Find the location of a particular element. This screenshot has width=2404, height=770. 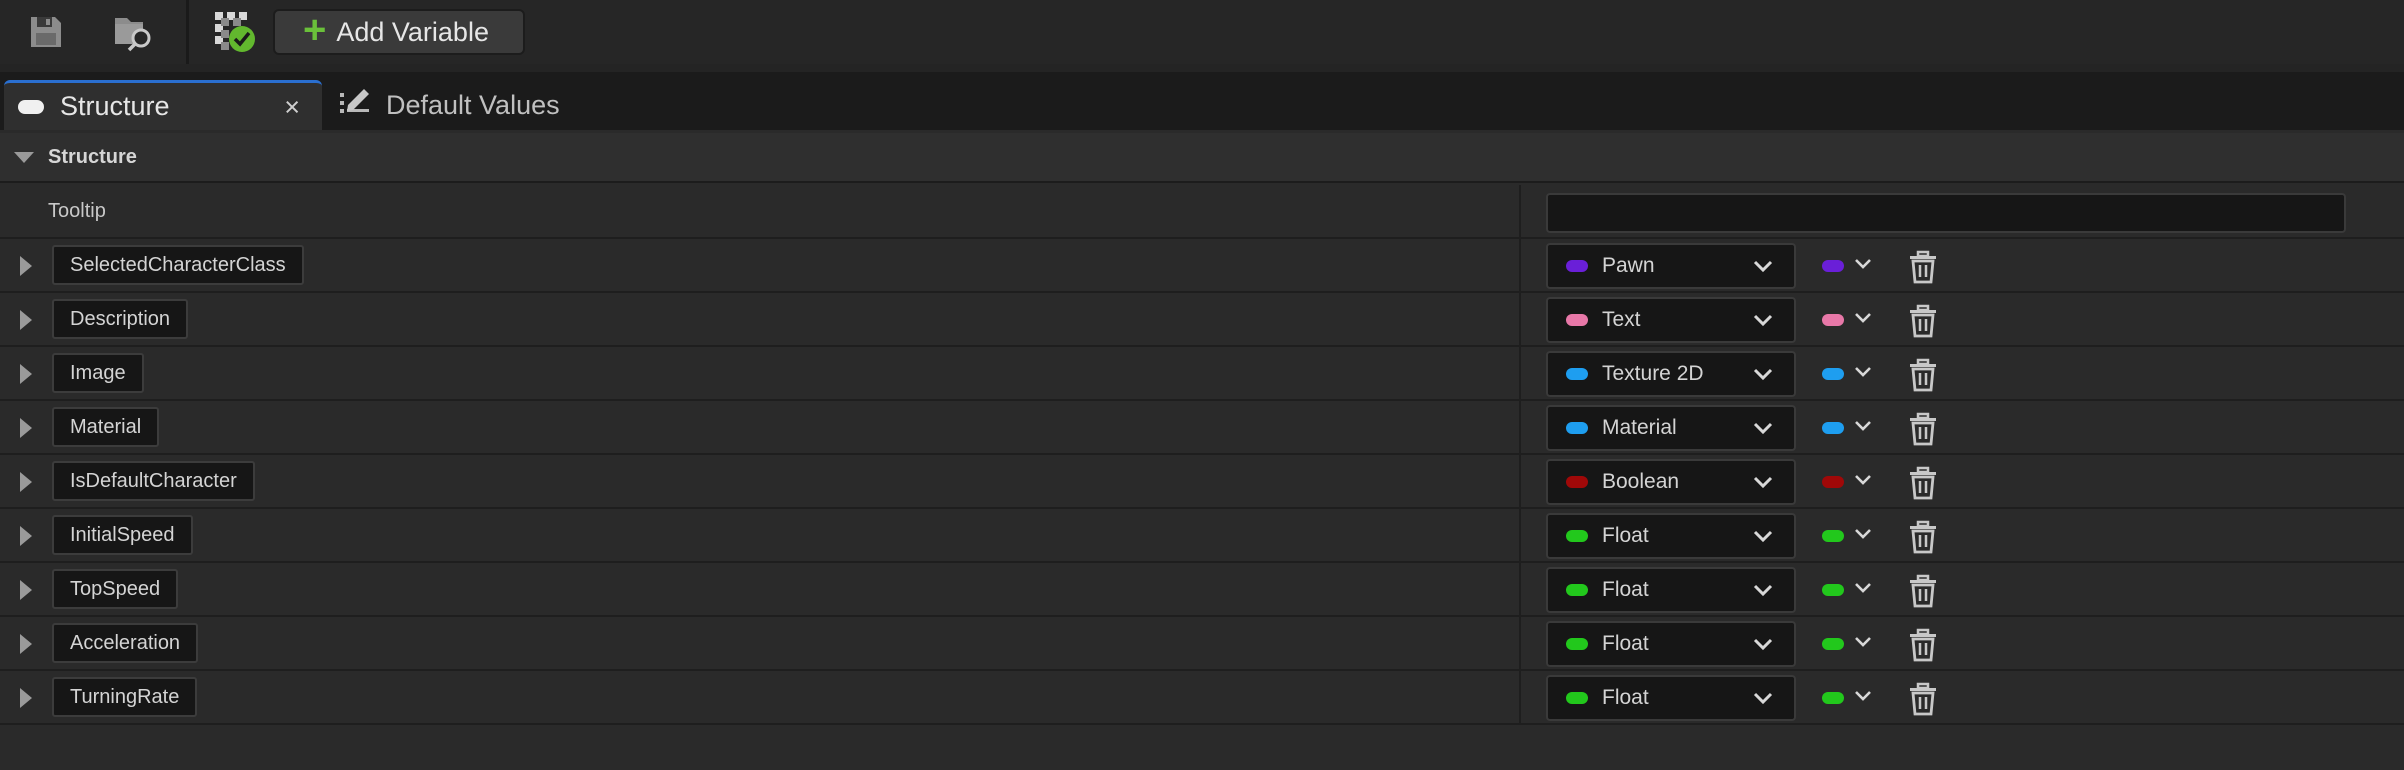

variable-type-dropdown: Texture 2D is located at coordinates (1671, 374).